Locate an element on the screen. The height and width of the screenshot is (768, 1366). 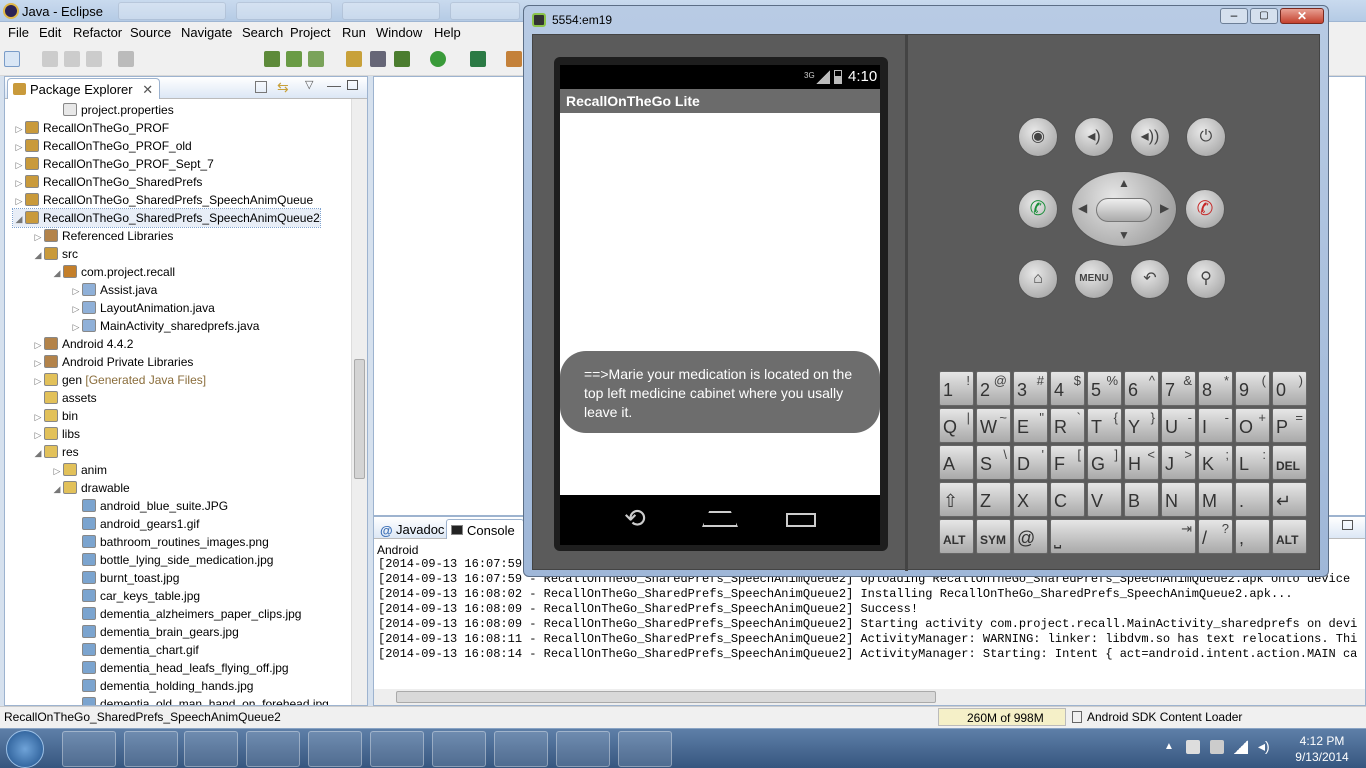
tree-item: ◢ com.project.recall is located at coordinates (113, 272).